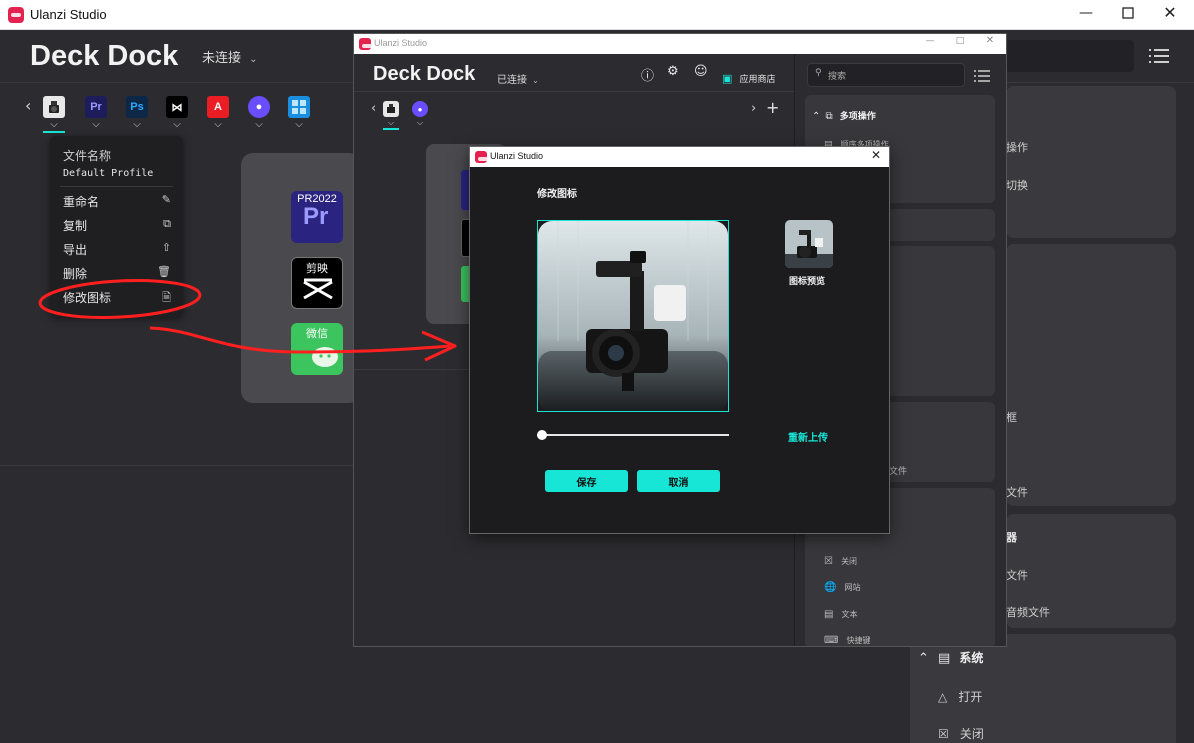 The image size is (1194, 743). Describe the element at coordinates (828, 561) in the screenshot. I see `close-box-icon: ☒` at that location.